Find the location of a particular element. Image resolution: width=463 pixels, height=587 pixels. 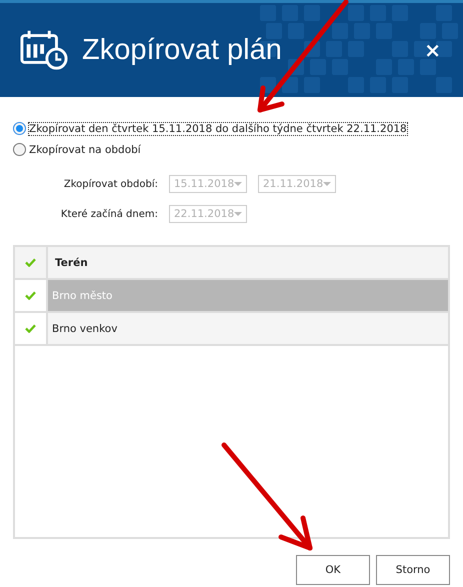

window-title: Zkopírovat plán is located at coordinates (182, 50).